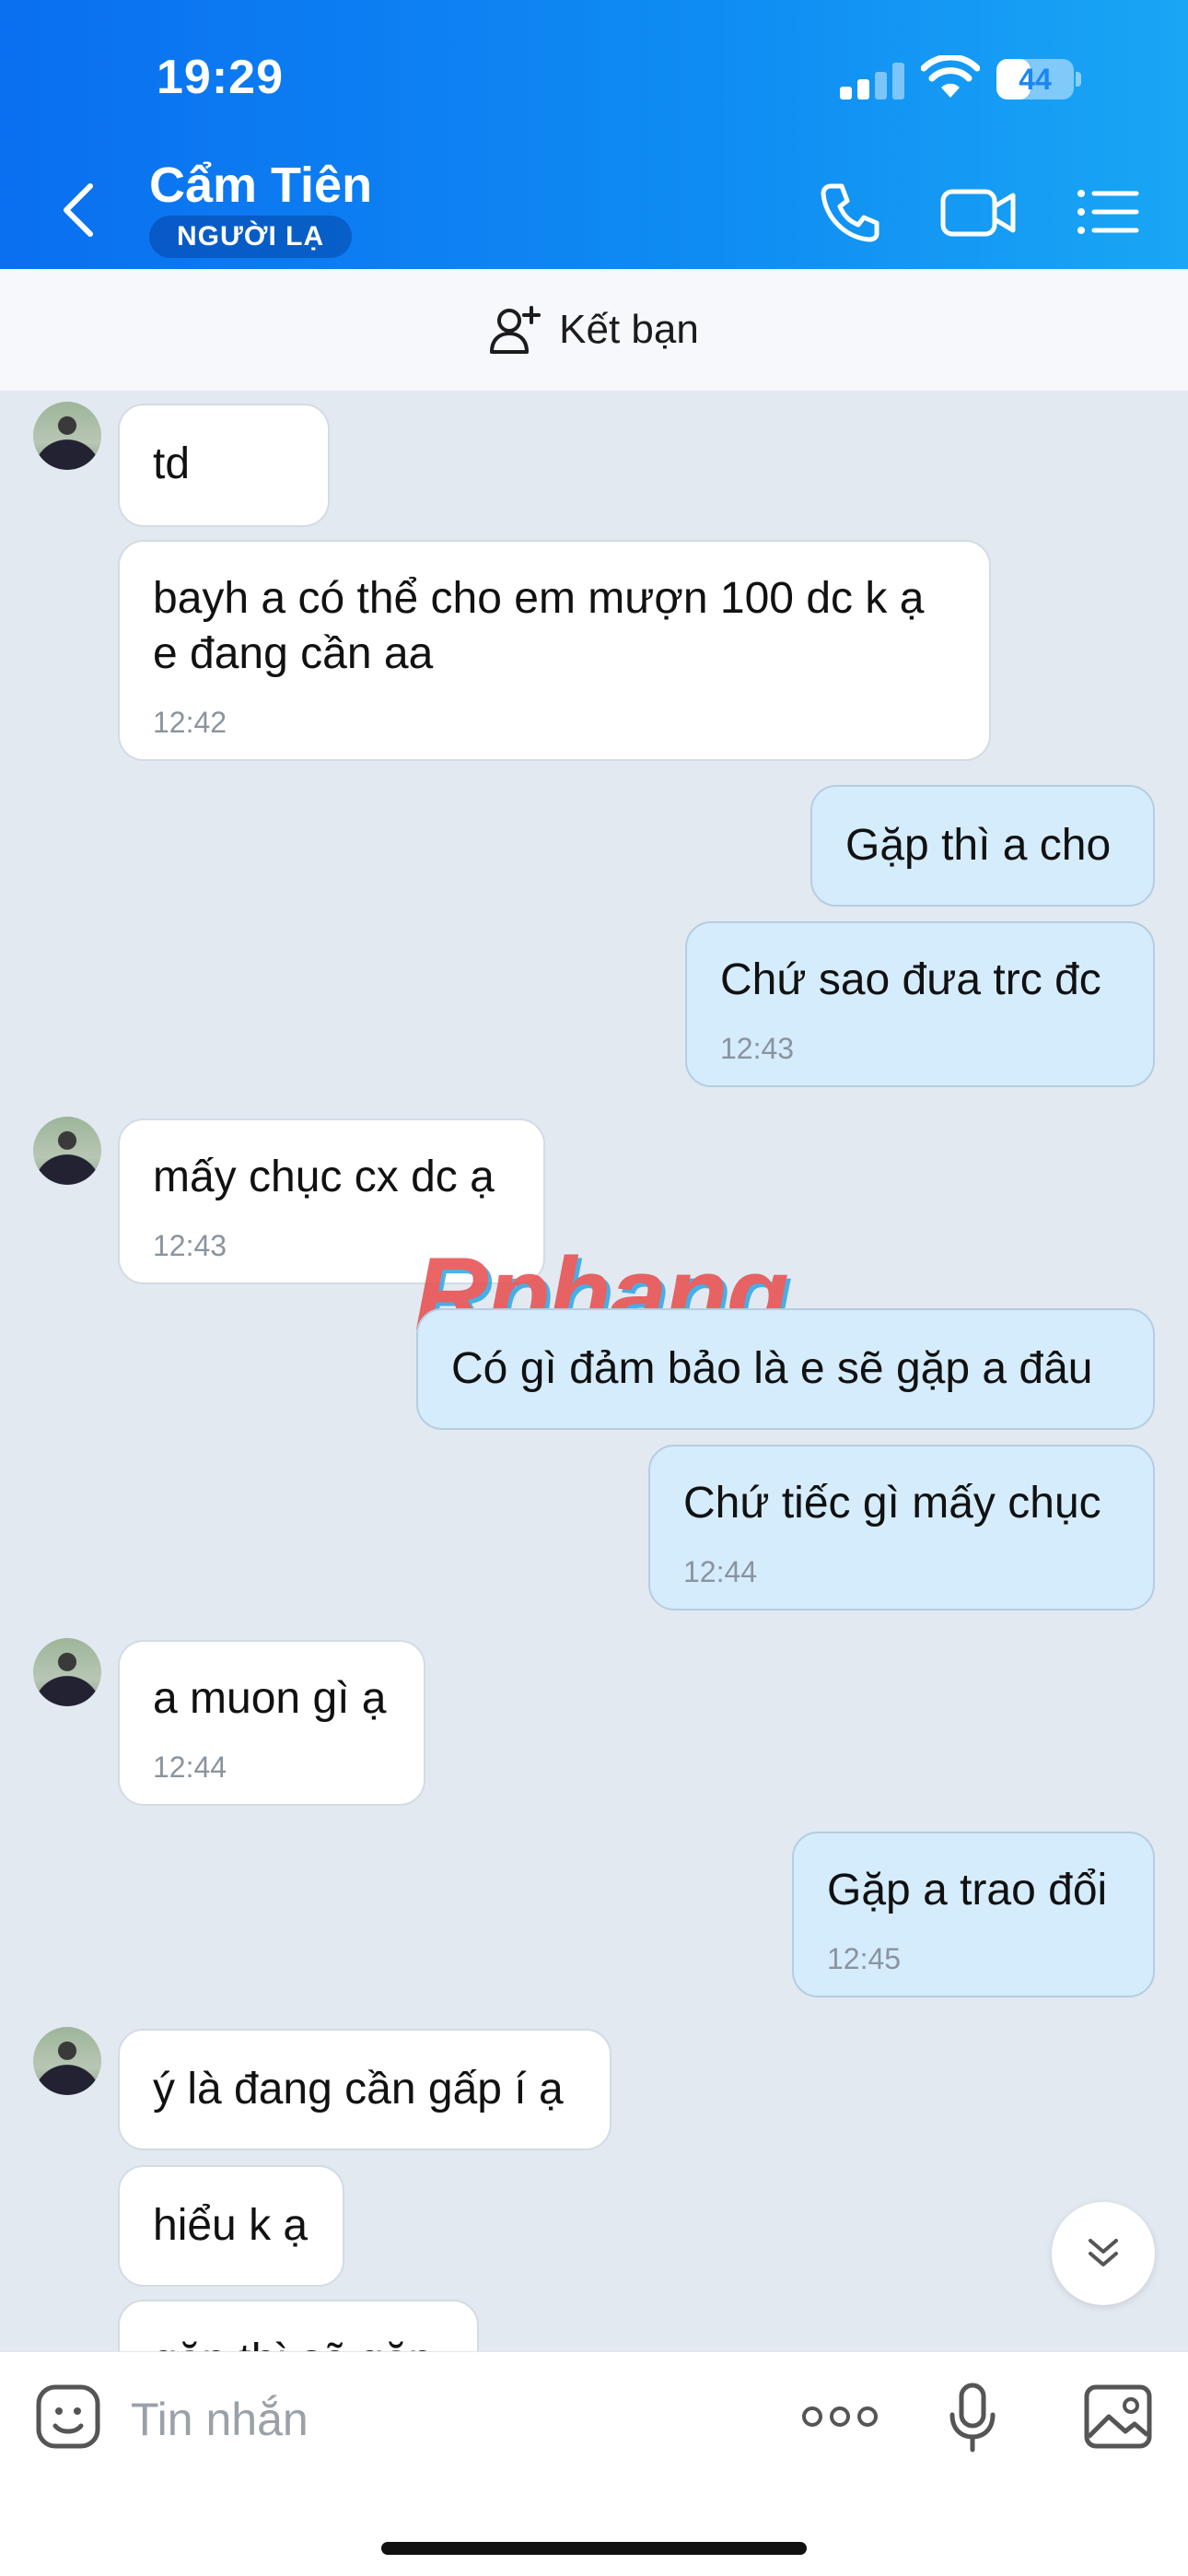  What do you see at coordinates (224, 465) in the screenshot?
I see `message-bubble: td` at bounding box center [224, 465].